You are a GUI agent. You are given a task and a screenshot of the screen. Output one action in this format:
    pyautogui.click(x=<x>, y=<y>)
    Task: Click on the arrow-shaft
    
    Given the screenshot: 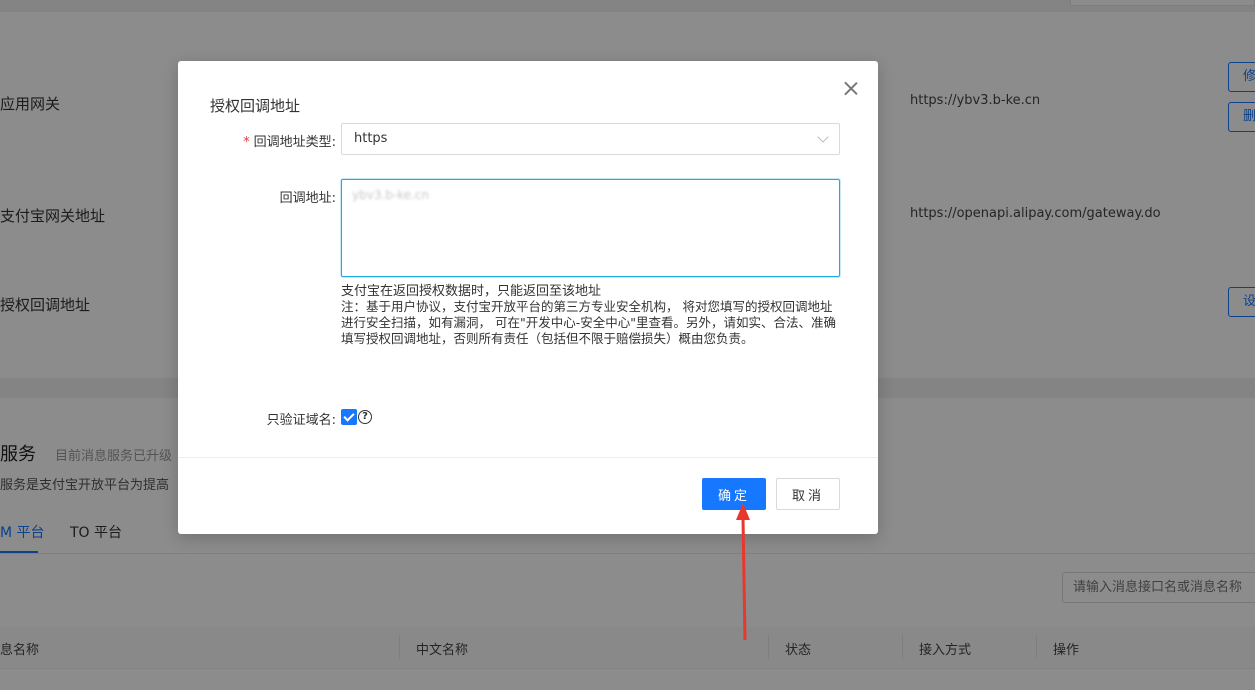 What is the action you would take?
    pyautogui.click(x=744, y=579)
    